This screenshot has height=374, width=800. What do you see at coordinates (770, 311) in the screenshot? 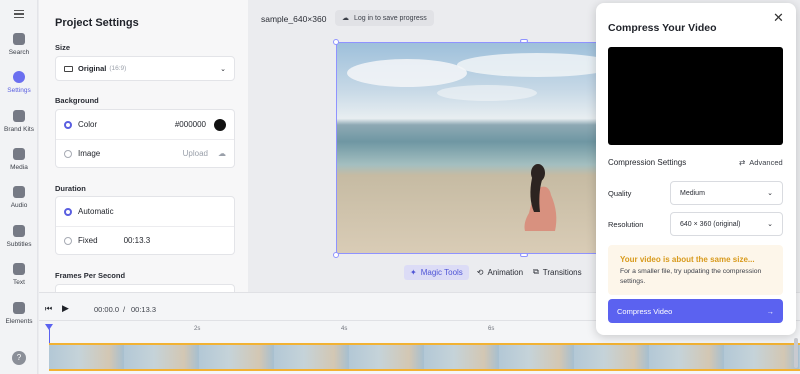
I see `arrow-right-icon: →` at bounding box center [770, 311].